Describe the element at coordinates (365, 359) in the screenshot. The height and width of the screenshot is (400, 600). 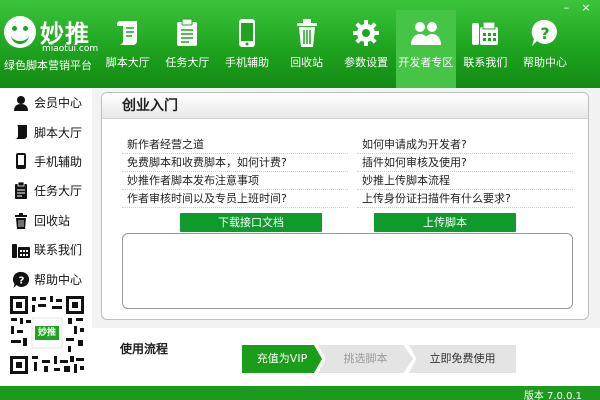
I see `step-choose-script: 挑选脚本` at that location.